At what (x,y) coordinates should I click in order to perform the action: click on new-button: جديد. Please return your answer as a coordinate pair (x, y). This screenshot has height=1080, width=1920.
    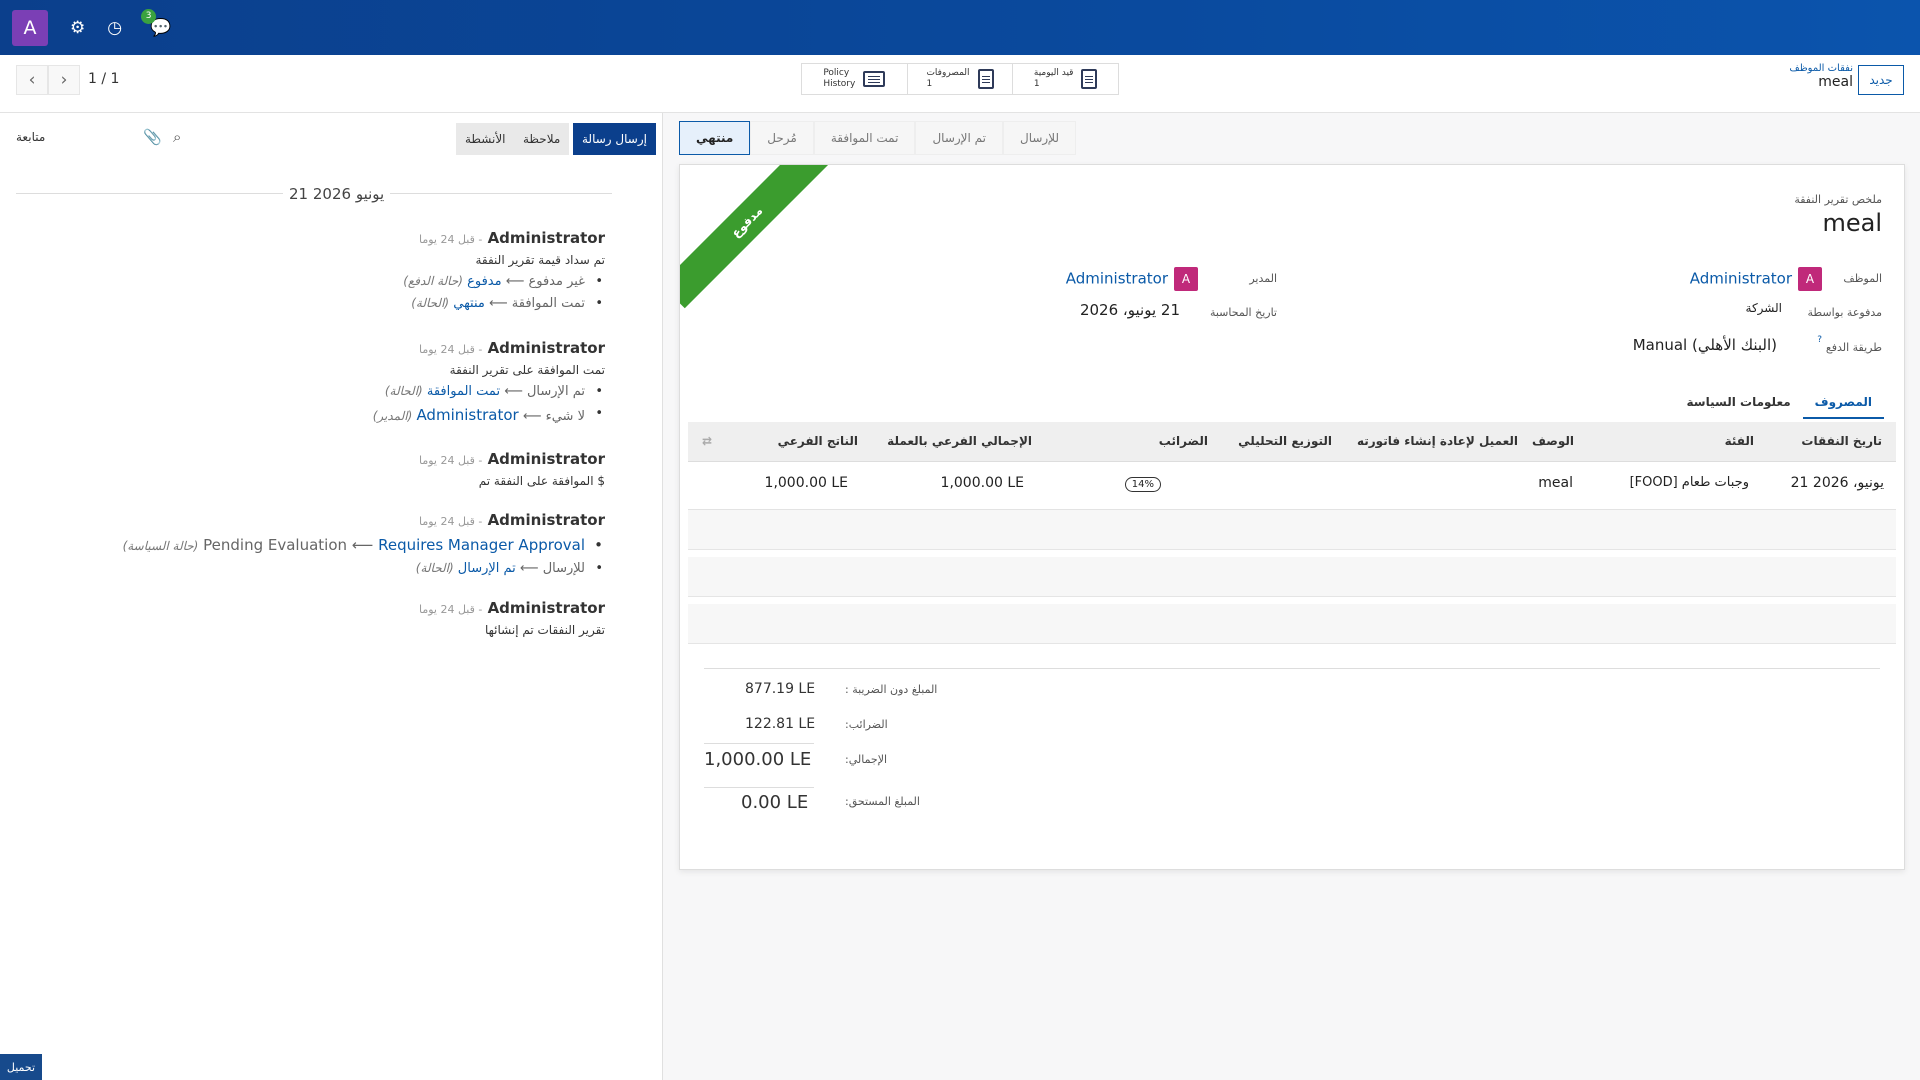
    Looking at the image, I should click on (1881, 80).